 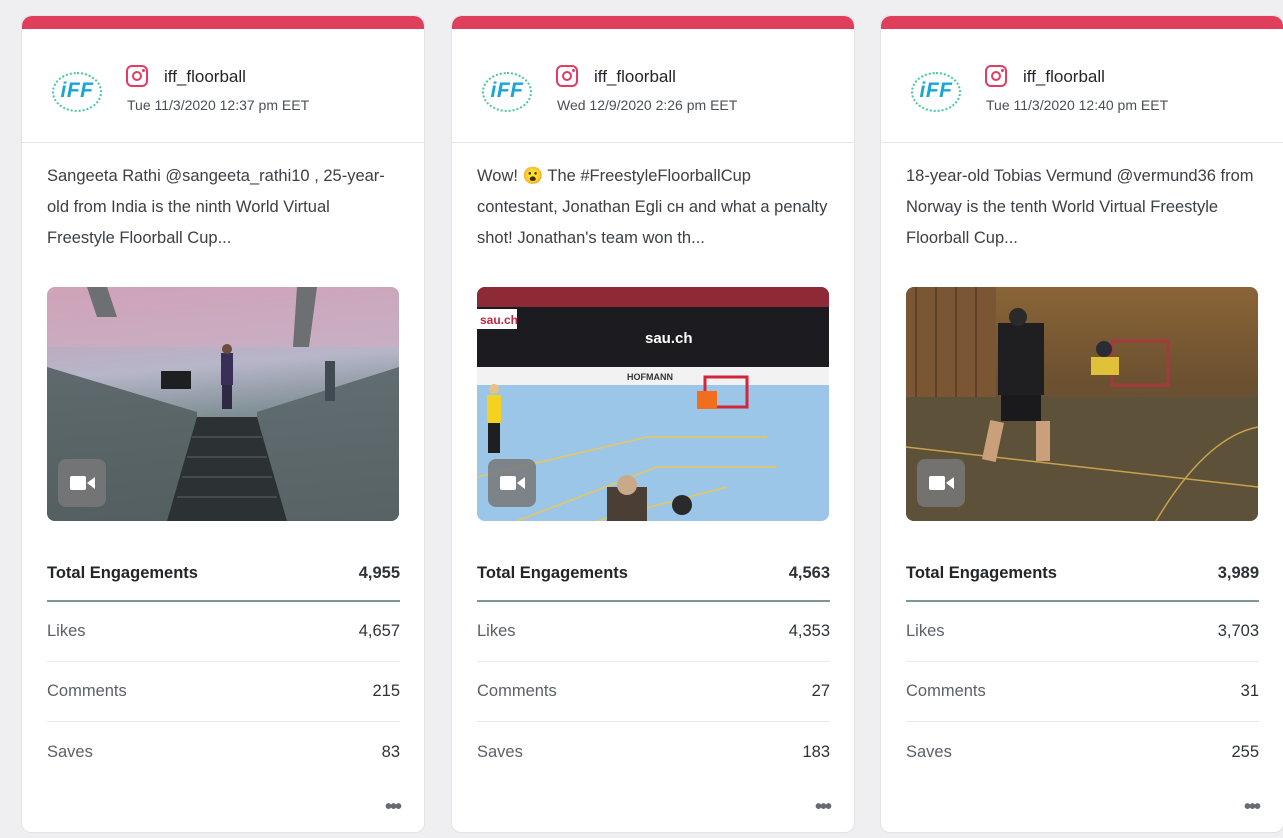 I want to click on saves-value: 183, so click(x=816, y=751).